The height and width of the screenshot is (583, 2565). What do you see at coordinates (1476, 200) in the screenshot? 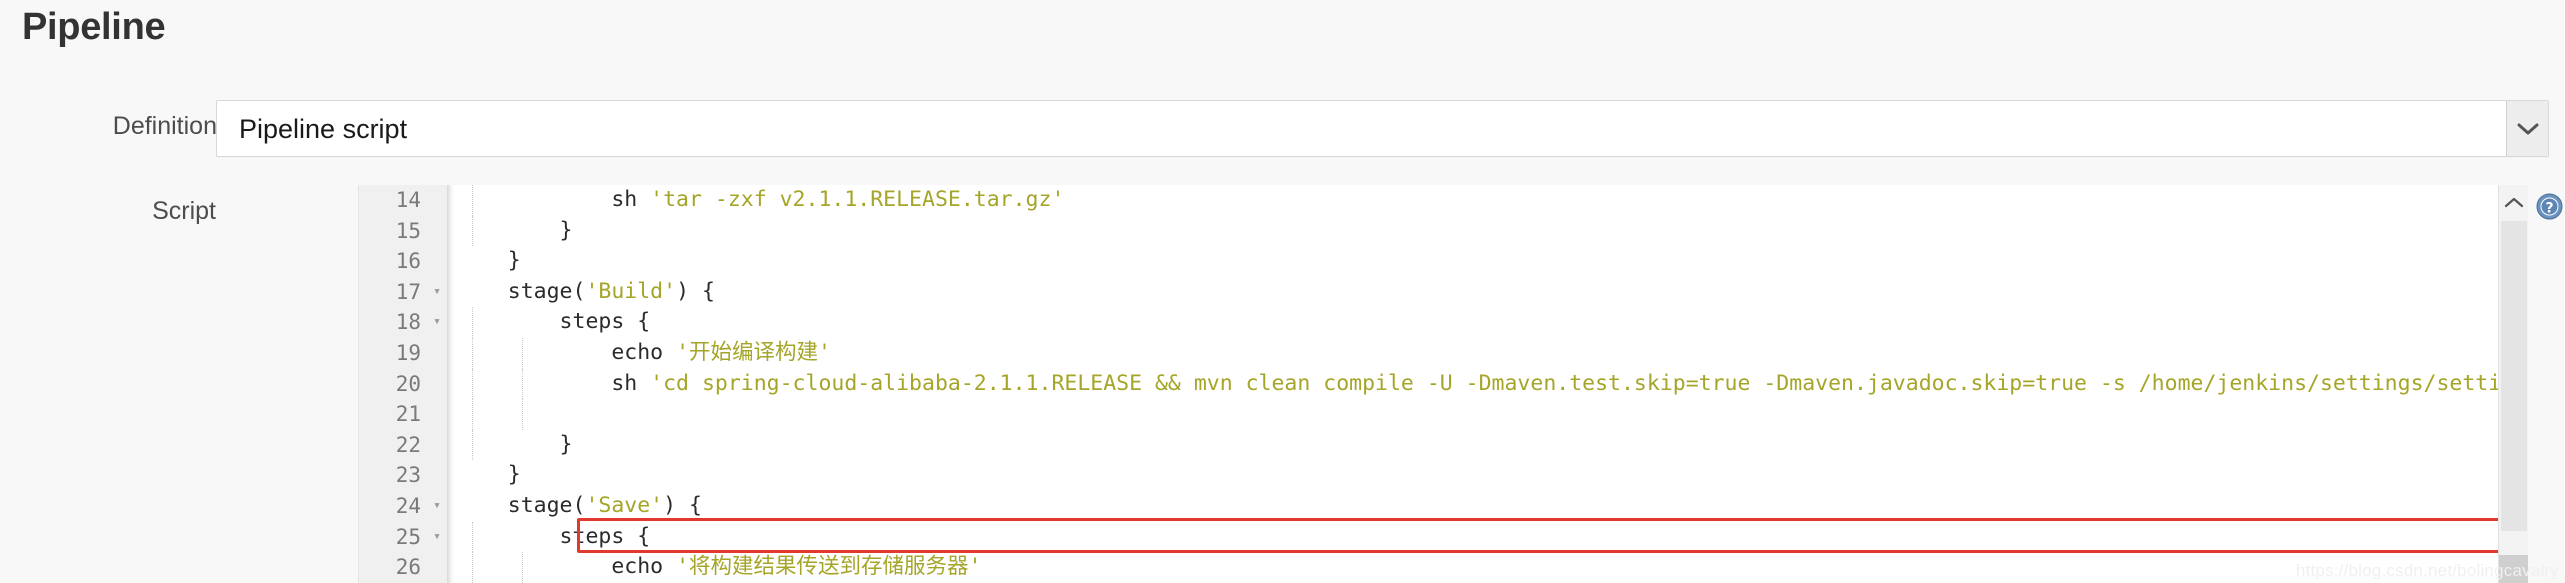
I see `code-line: sh 'tar -zxf v2.1.1.RELEASE.tar.gz'` at bounding box center [1476, 200].